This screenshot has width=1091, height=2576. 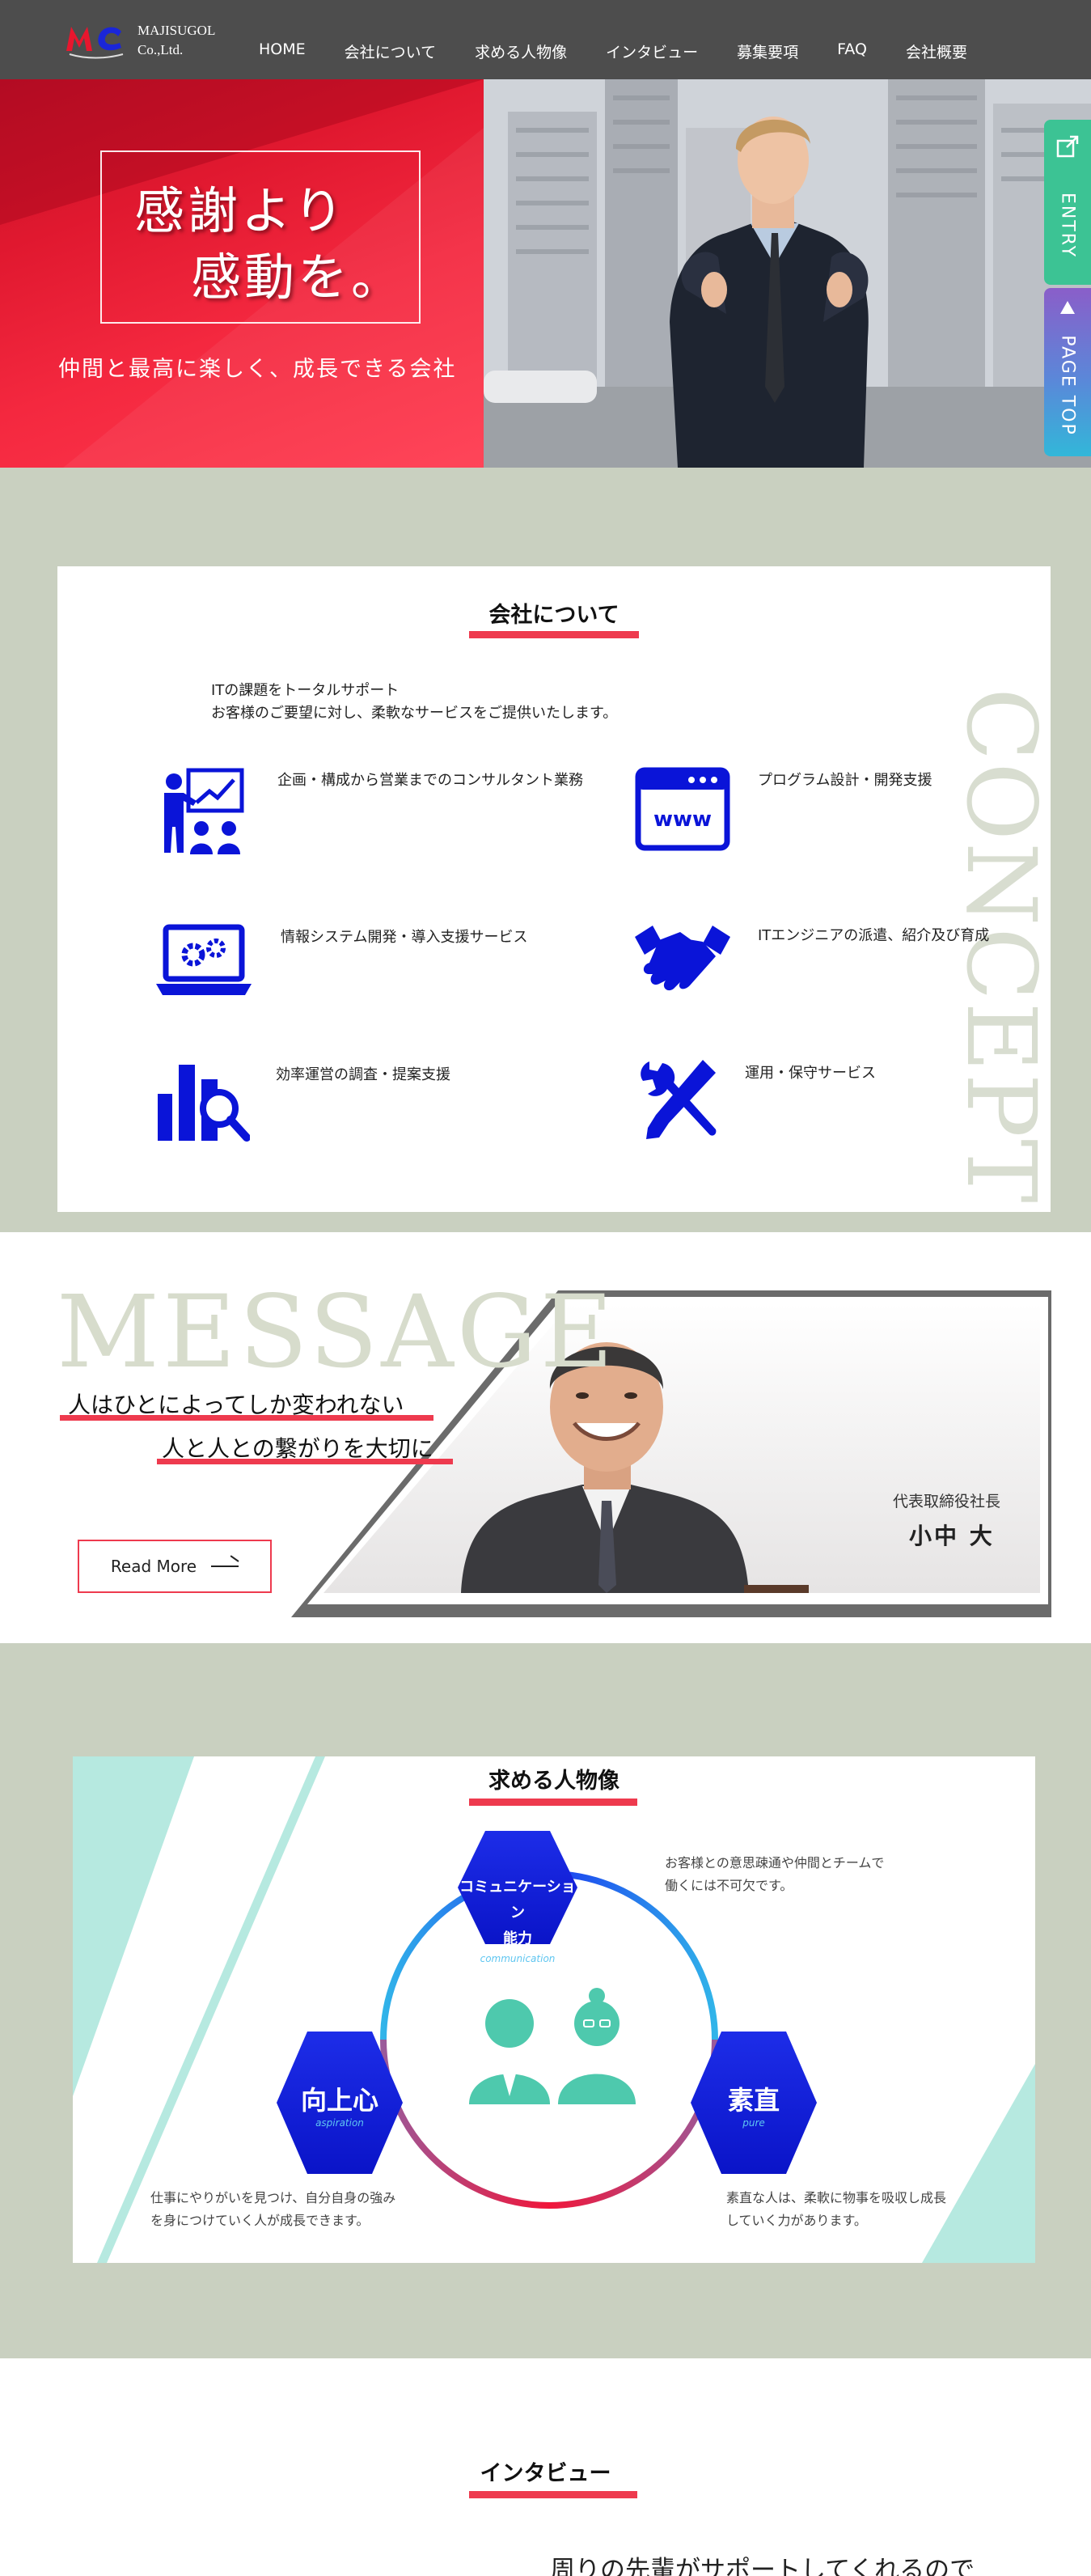 What do you see at coordinates (837, 2209) in the screenshot?
I see `desc-pure: 素直な人は、柔軟に物事を吸収し成長 していく力があります。` at bounding box center [837, 2209].